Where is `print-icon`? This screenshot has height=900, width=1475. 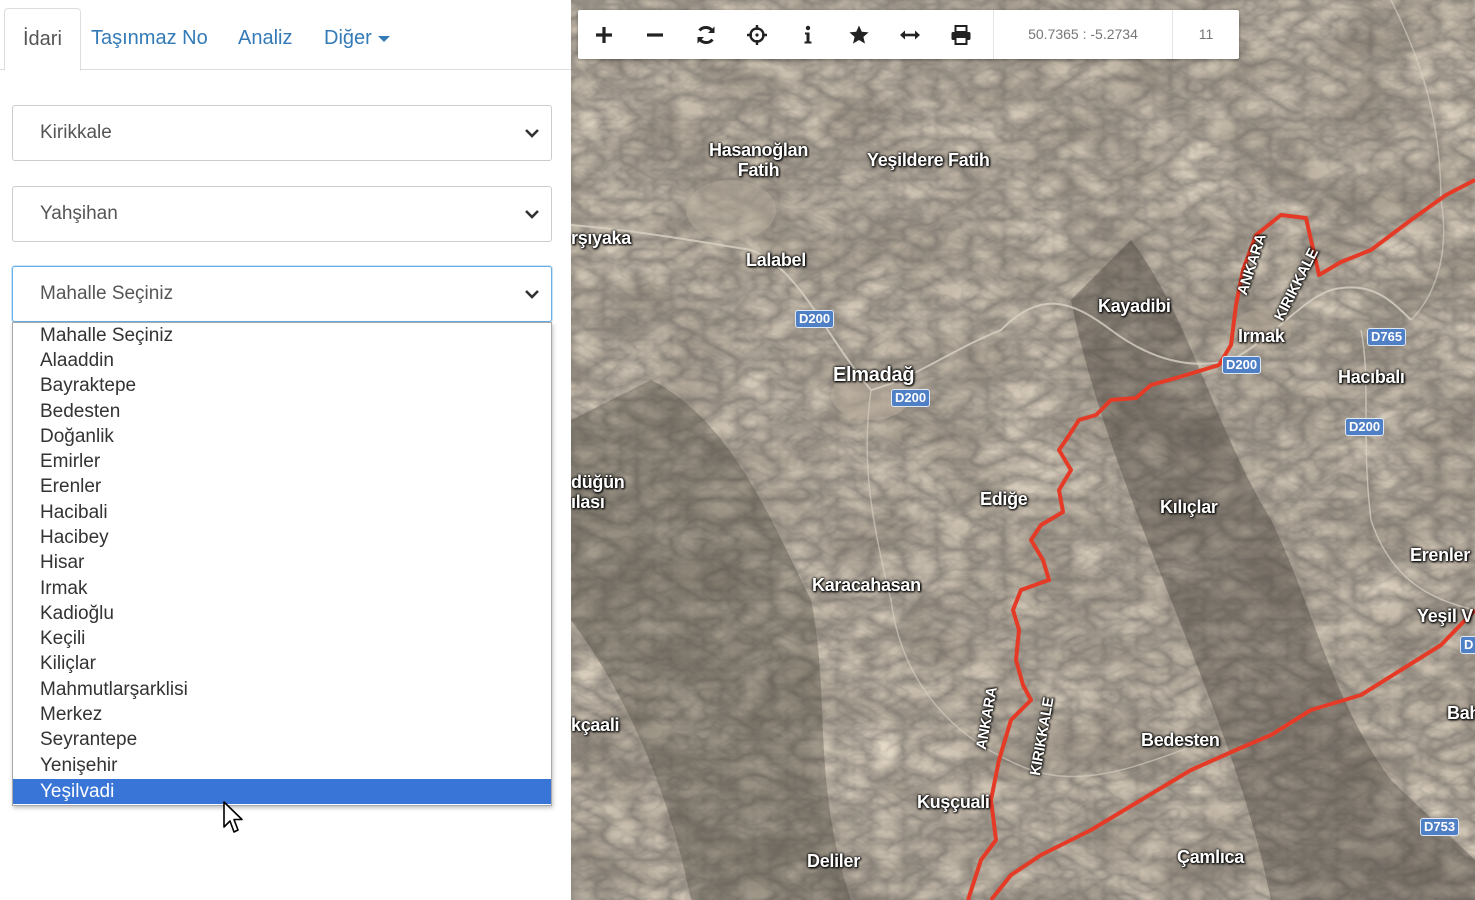
print-icon is located at coordinates (960, 34).